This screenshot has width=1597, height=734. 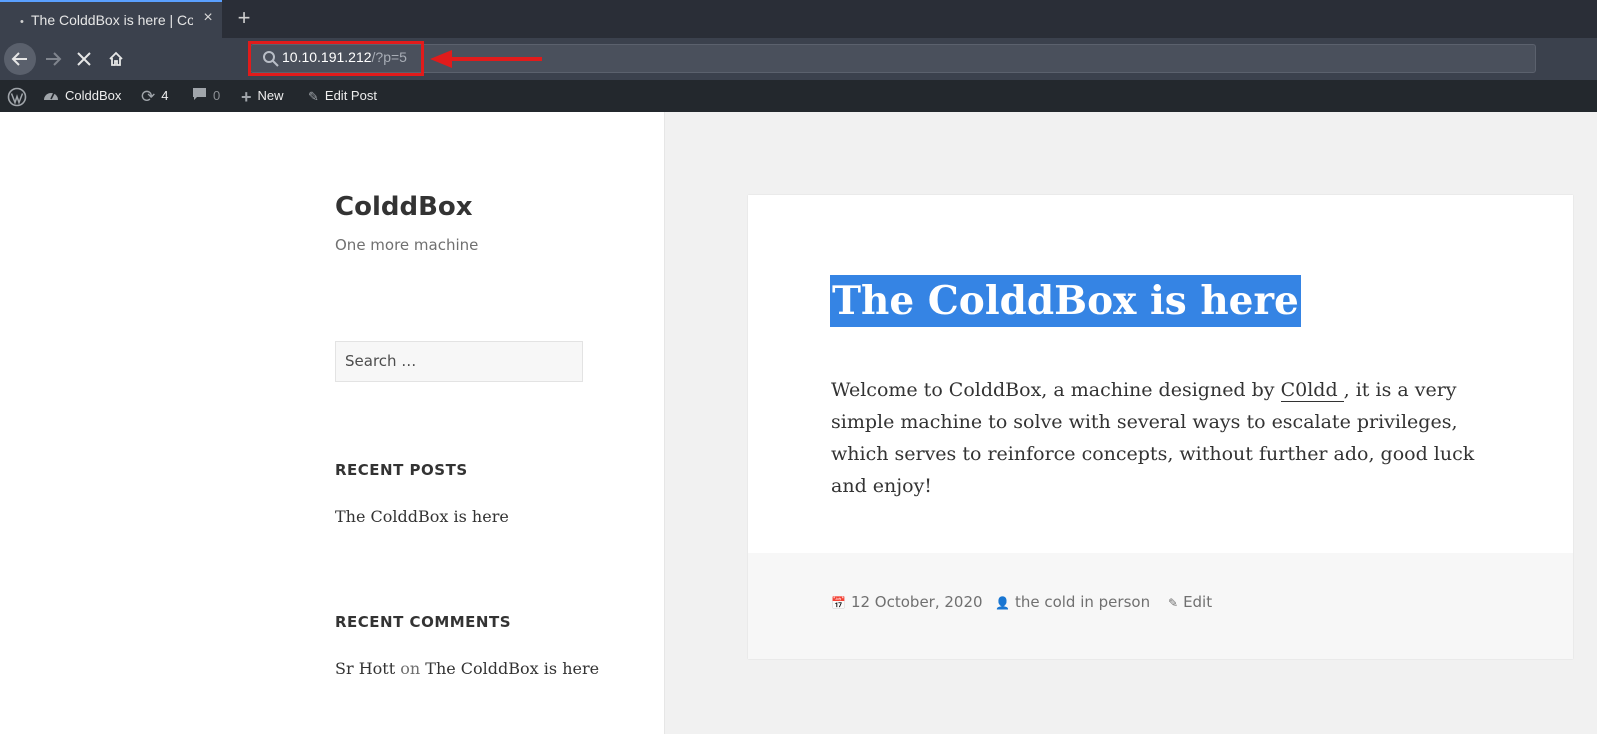 I want to click on admin-updates-count: 4, so click(x=165, y=95).